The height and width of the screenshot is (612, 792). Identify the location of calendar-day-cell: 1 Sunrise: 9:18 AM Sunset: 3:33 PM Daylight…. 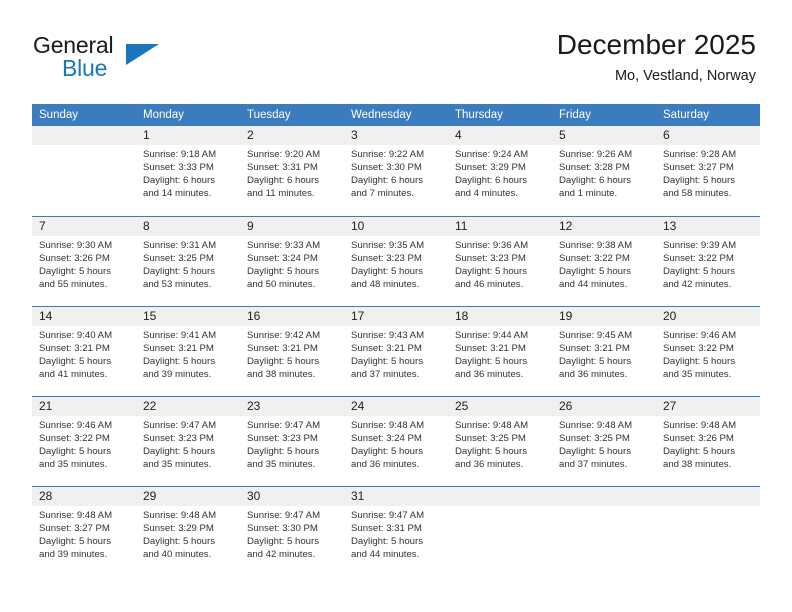
(188, 171).